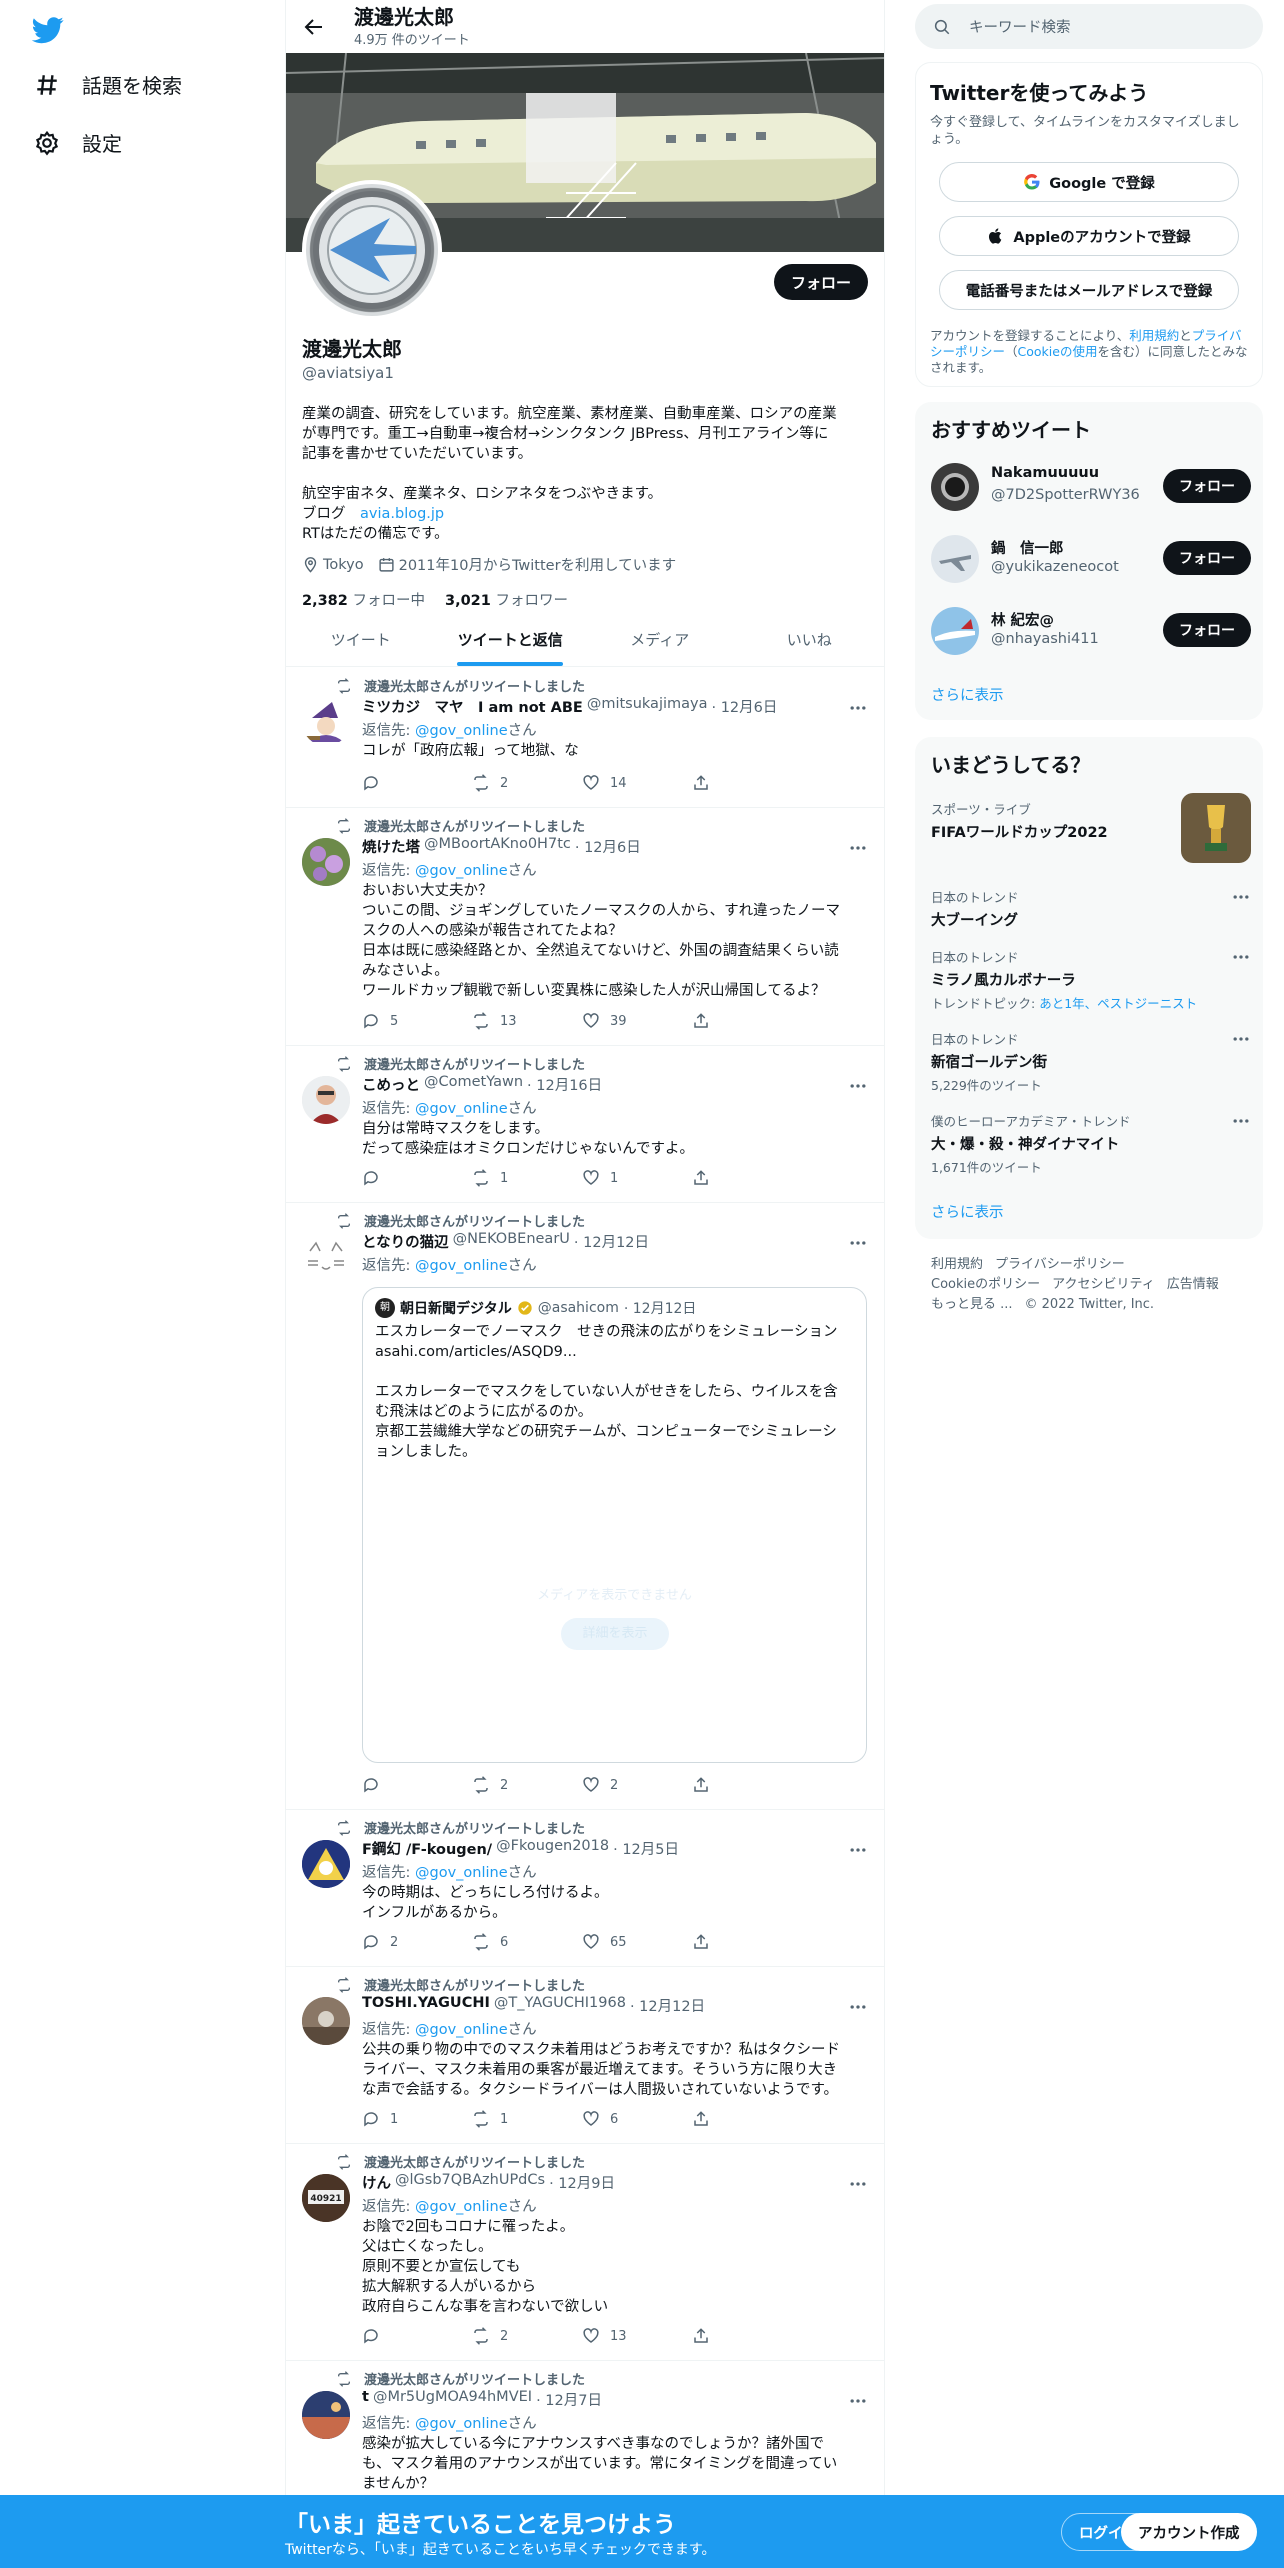 Image resolution: width=1284 pixels, height=2568 pixels. What do you see at coordinates (637, 783) in the screenshot?
I see `like-button: 14` at bounding box center [637, 783].